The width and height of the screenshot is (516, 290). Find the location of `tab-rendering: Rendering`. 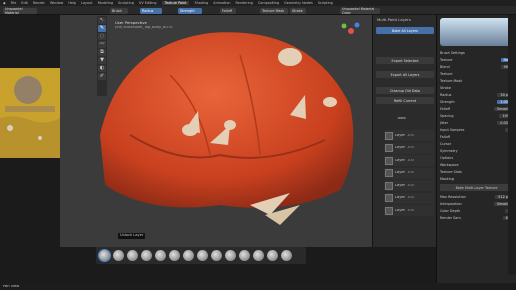

tab-rendering: Rendering is located at coordinates (244, 3).